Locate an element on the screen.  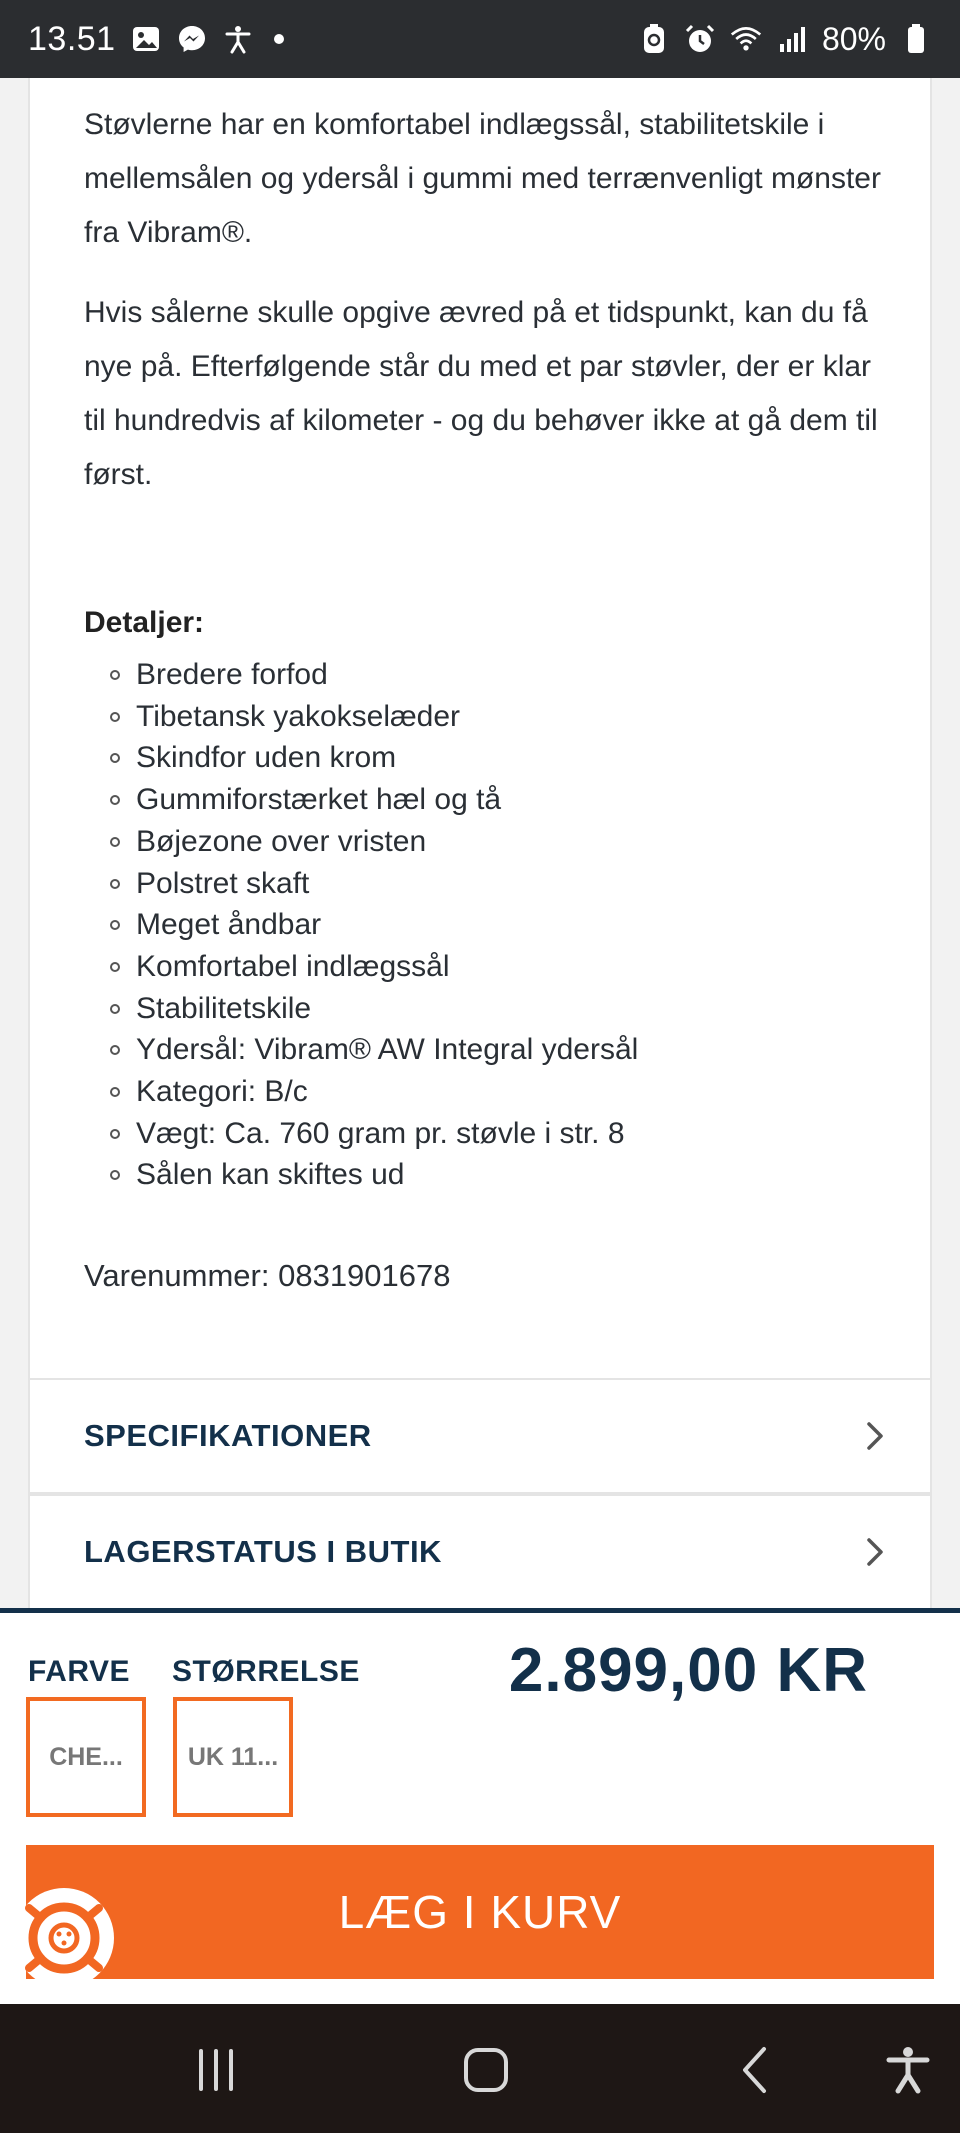
details-heading: Detaljer: is located at coordinates (144, 622).